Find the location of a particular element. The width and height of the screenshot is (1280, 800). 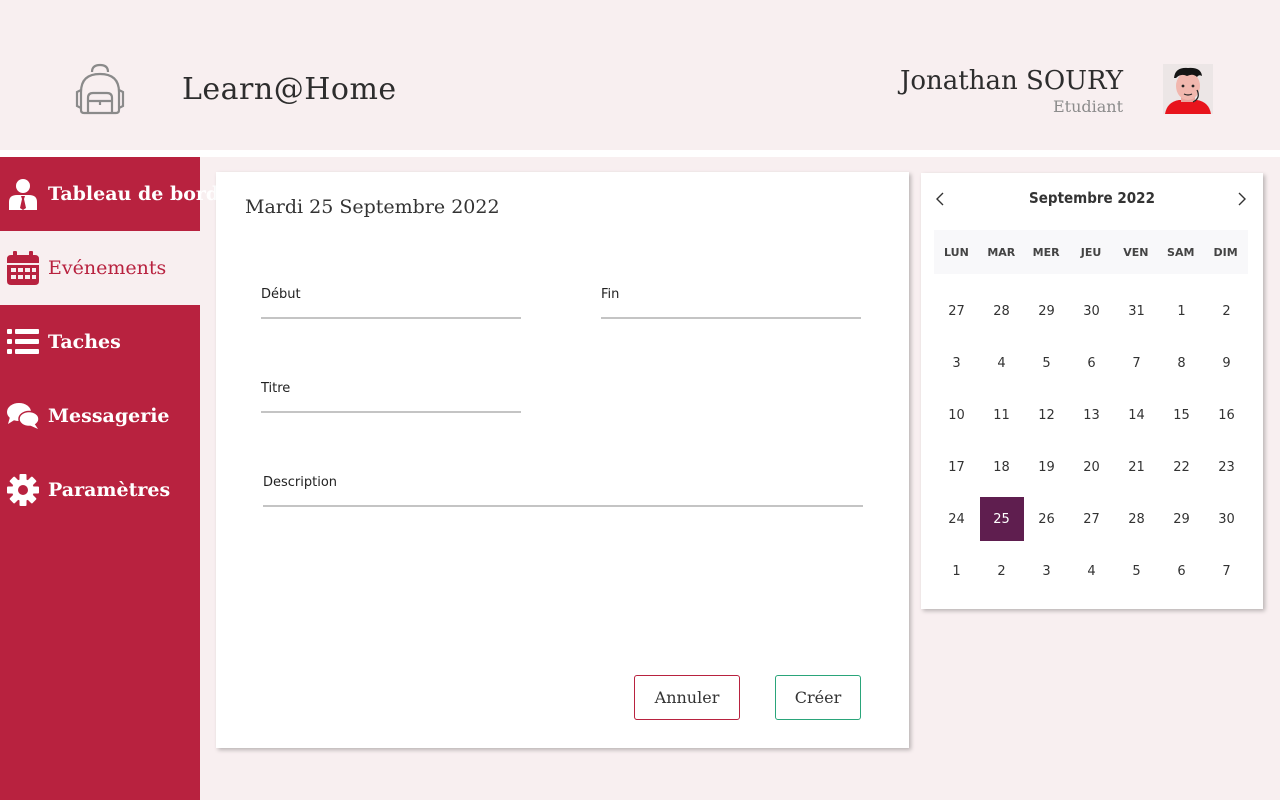

calendar-day: 9 is located at coordinates (1226, 363).